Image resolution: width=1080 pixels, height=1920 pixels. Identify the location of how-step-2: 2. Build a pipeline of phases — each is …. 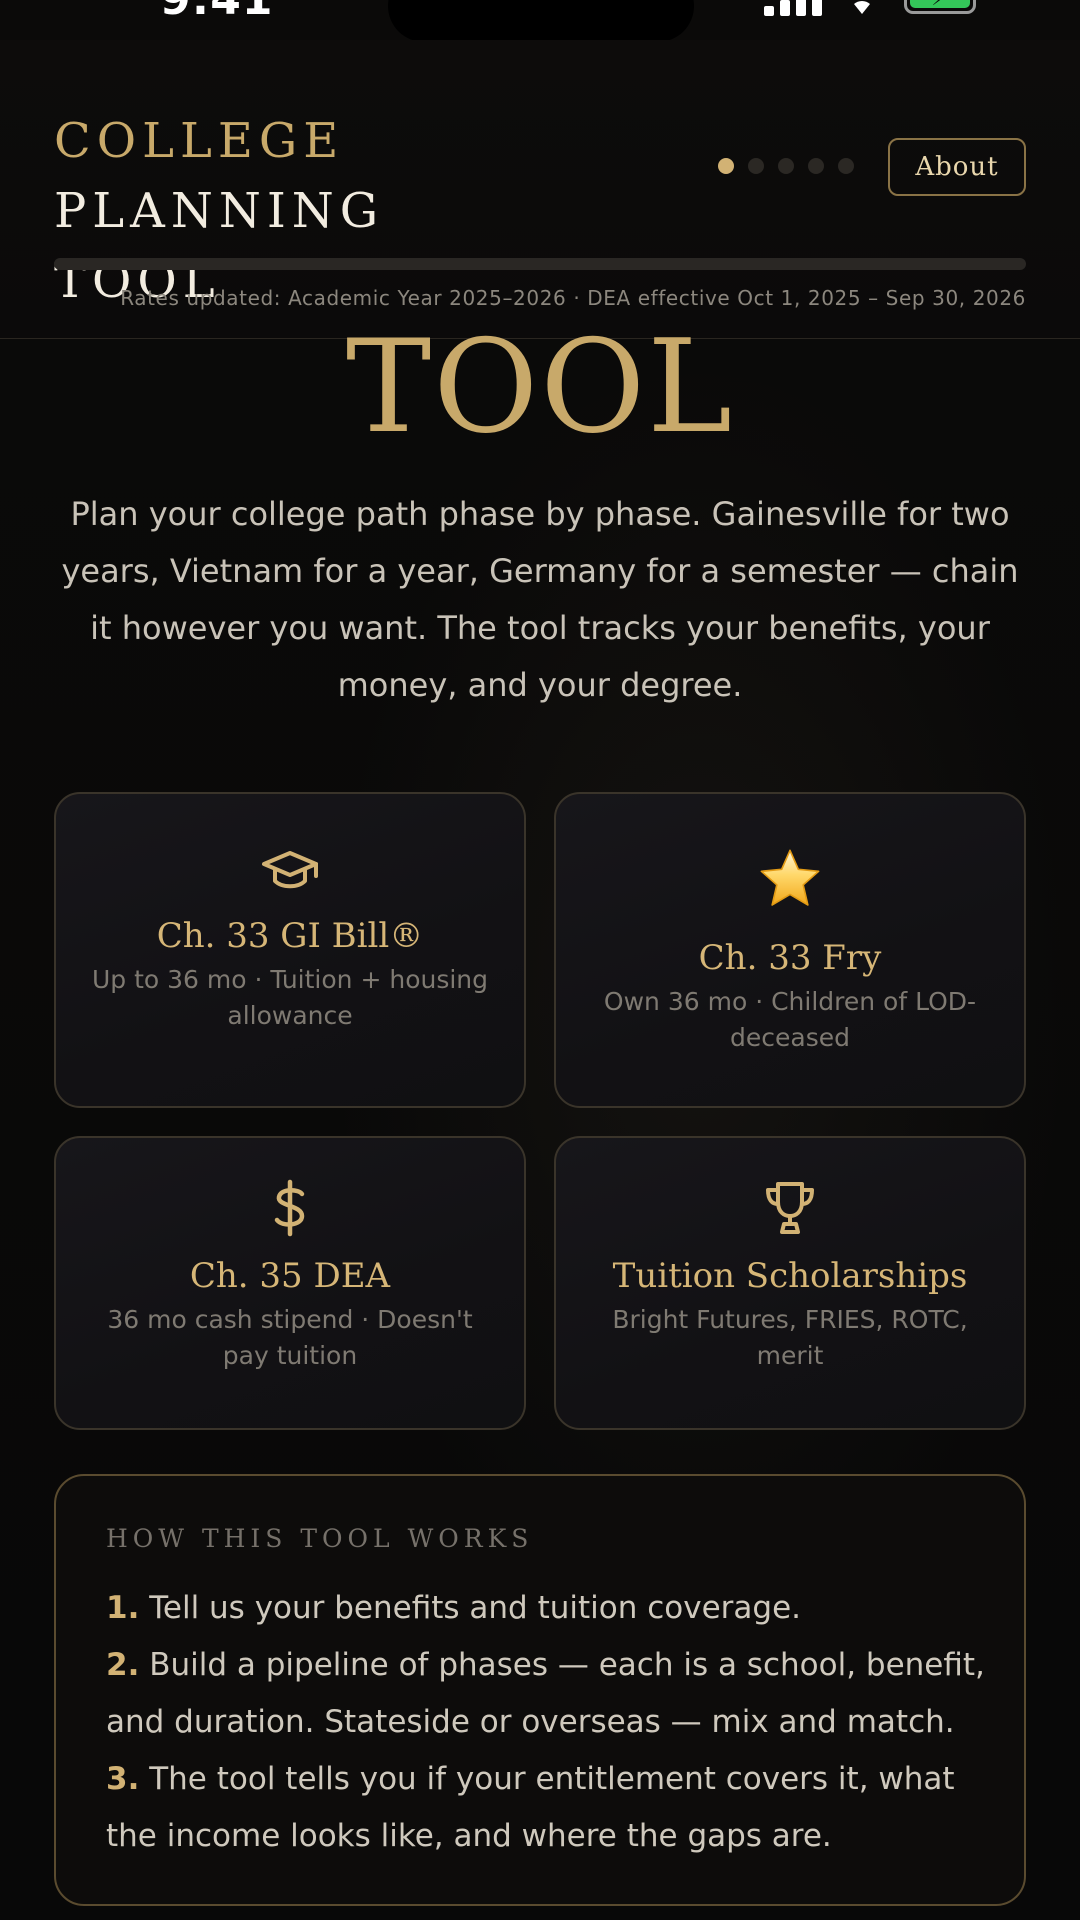
(546, 1694).